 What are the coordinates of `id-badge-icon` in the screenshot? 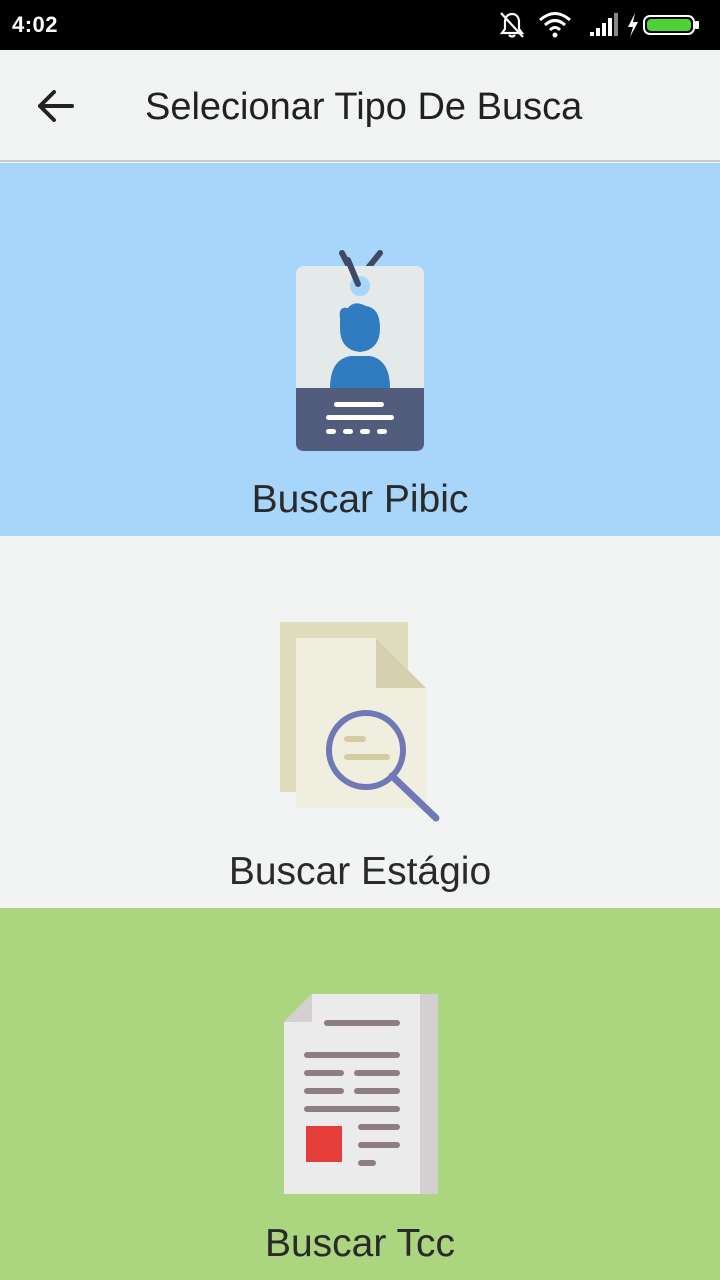 It's located at (360, 350).